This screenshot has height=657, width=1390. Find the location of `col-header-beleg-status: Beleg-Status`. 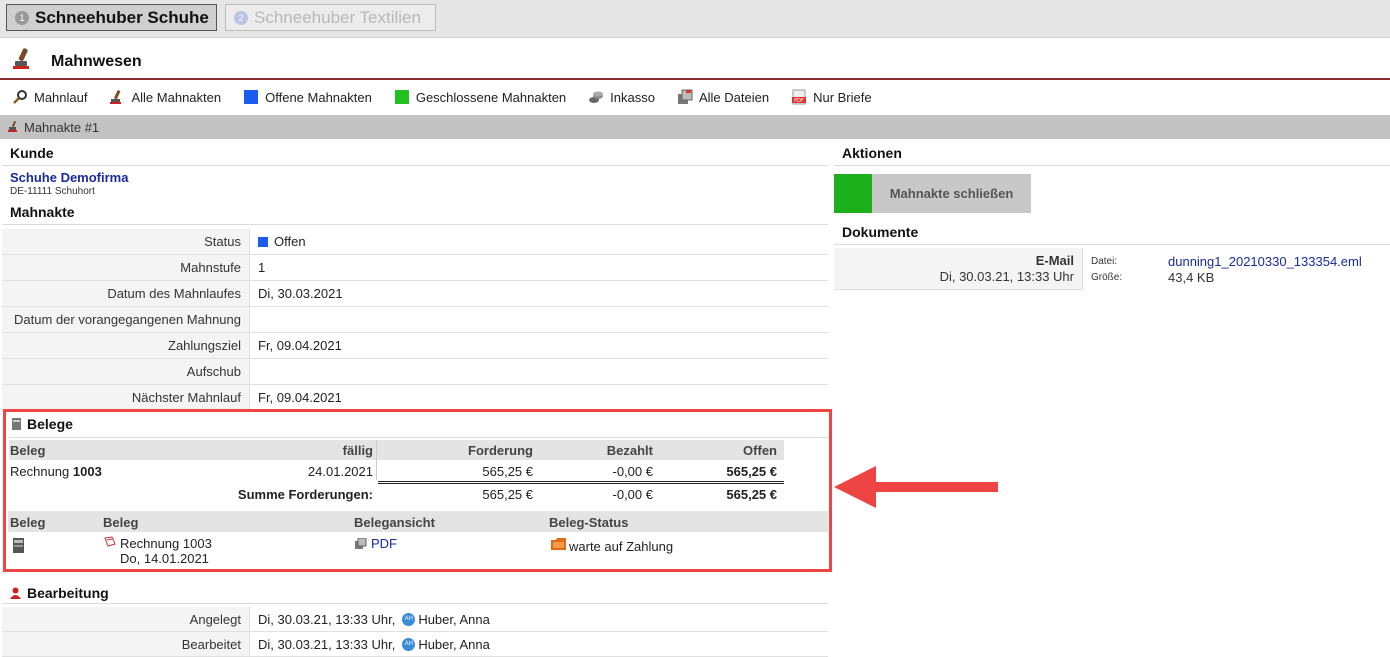

col-header-beleg-status: Beleg-Status is located at coordinates (589, 522).